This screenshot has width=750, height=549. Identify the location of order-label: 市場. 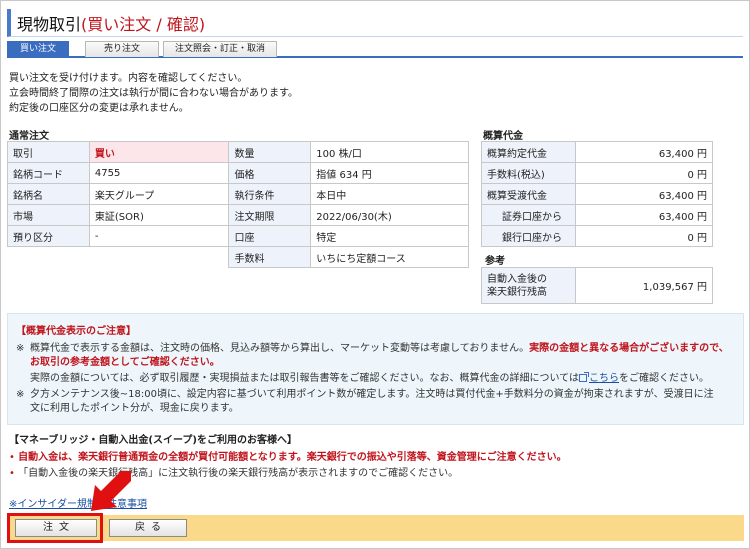
(48, 215).